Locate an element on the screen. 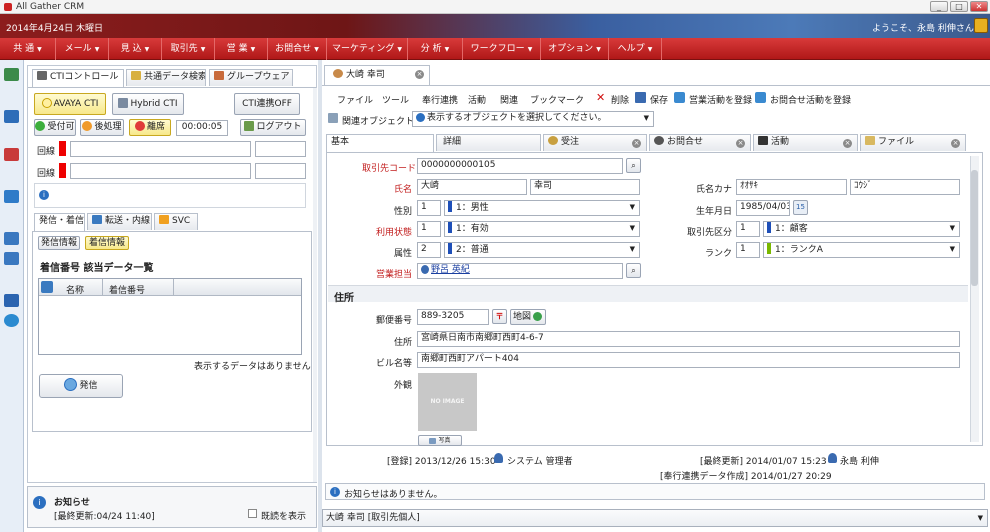 Image resolution: width=990 pixels, height=532 pixels. inquiry-activity-icon is located at coordinates (760, 97).